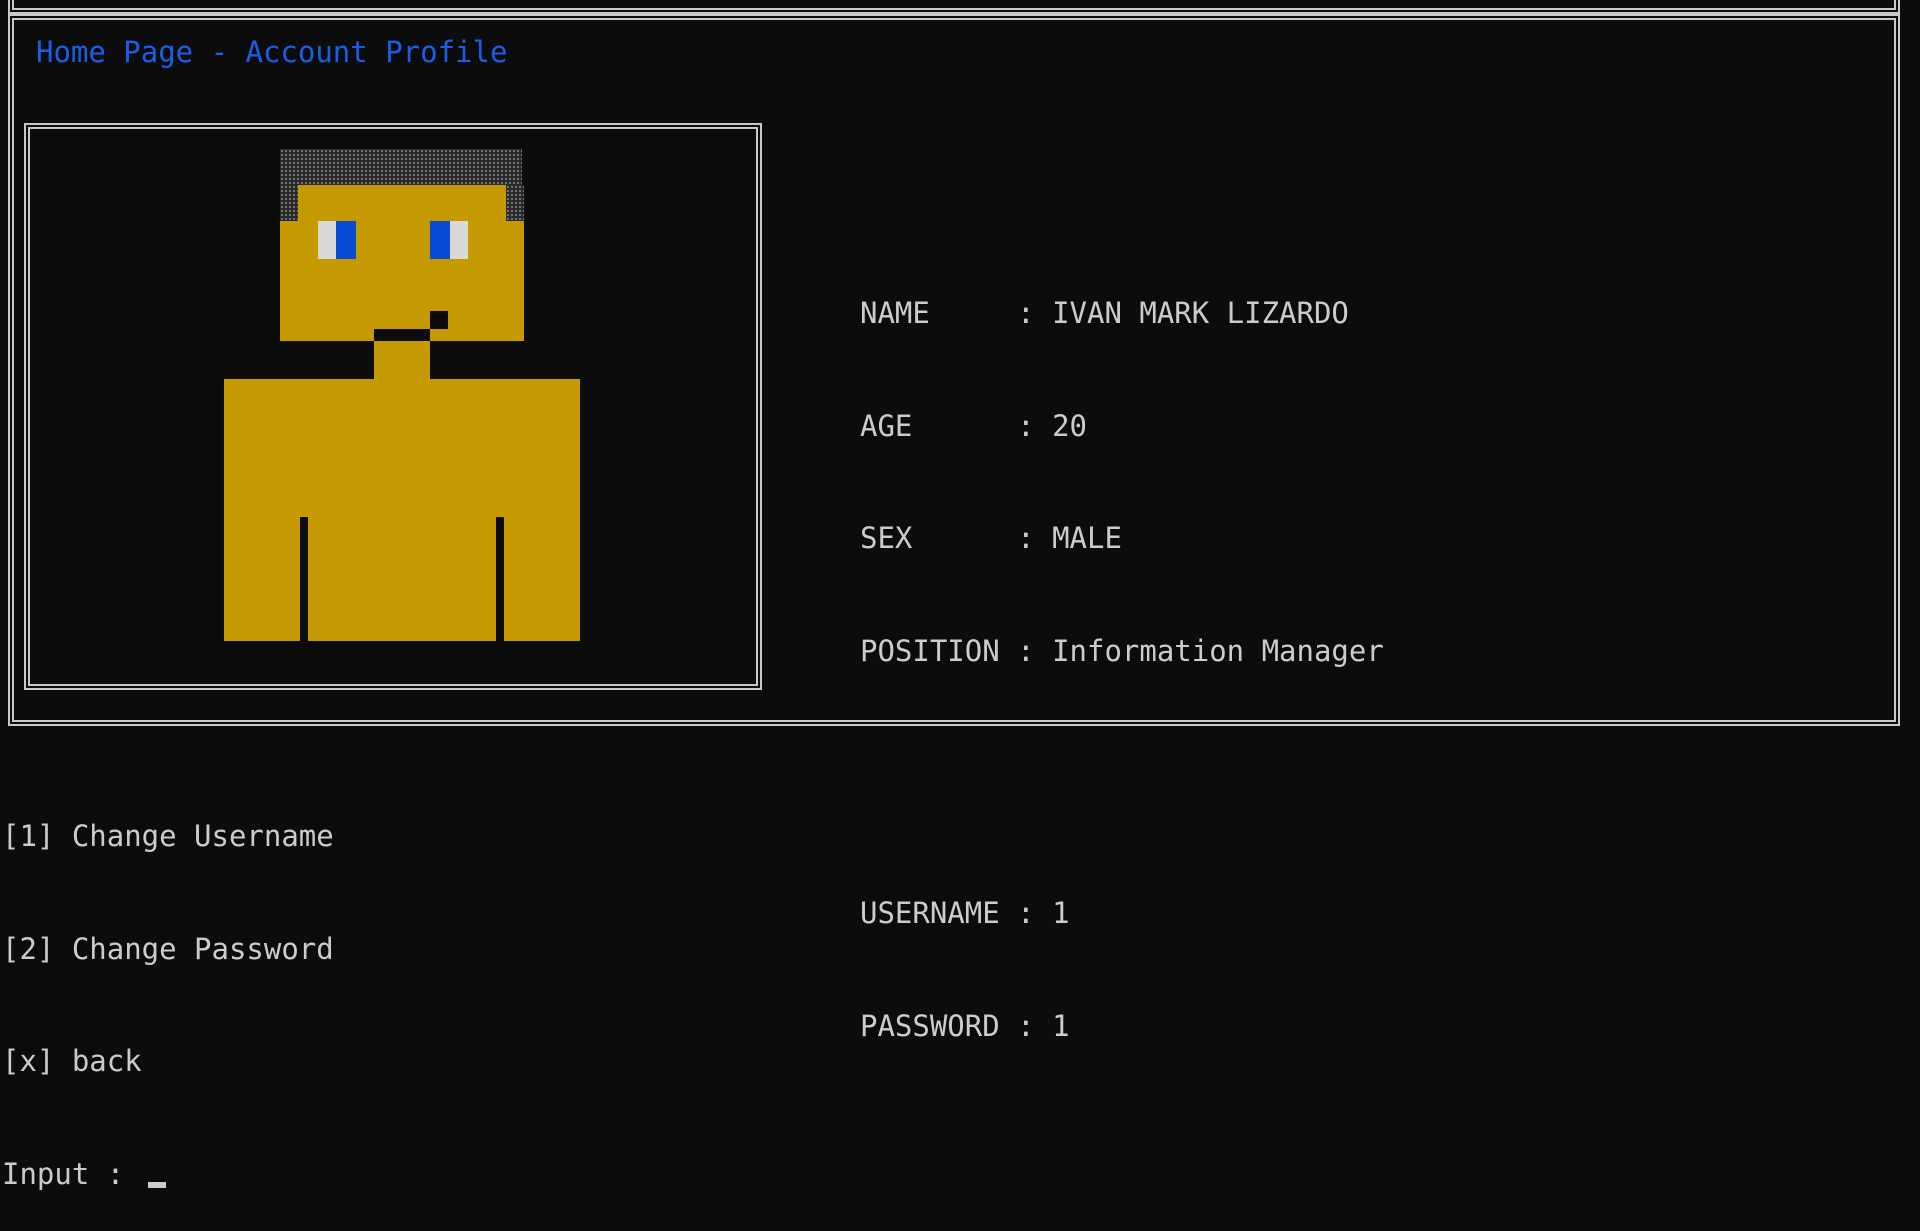  I want to click on menu-back: [x] back, so click(168, 1062).